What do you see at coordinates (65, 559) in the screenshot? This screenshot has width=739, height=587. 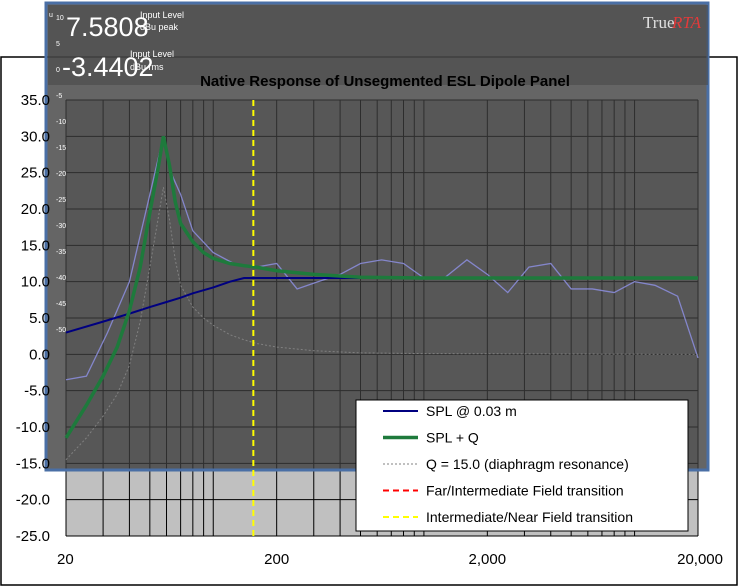 I see `x-tick-label: 20` at bounding box center [65, 559].